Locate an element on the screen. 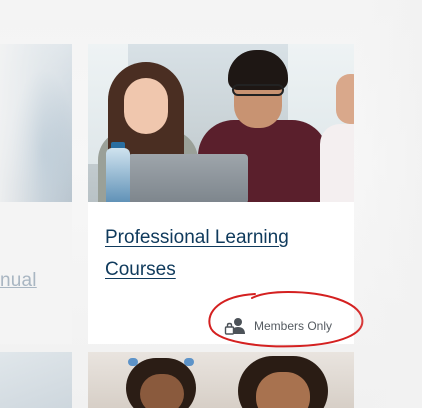  laptop is located at coordinates (188, 178).